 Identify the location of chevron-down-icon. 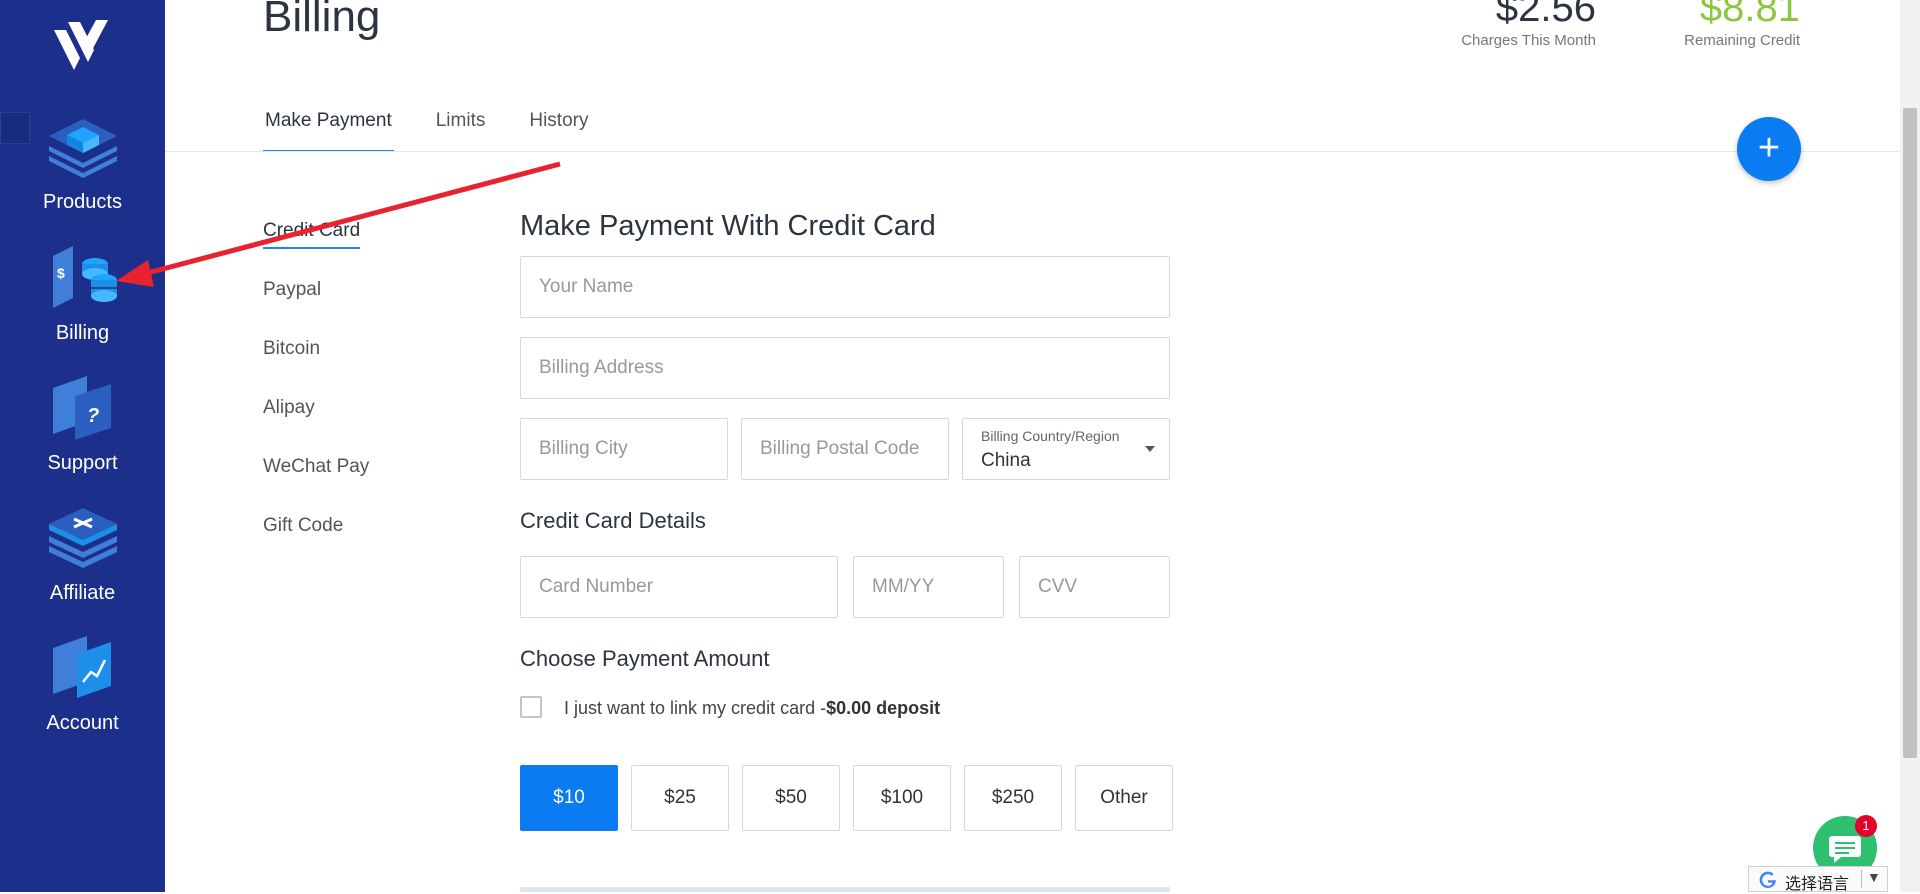
(1150, 449).